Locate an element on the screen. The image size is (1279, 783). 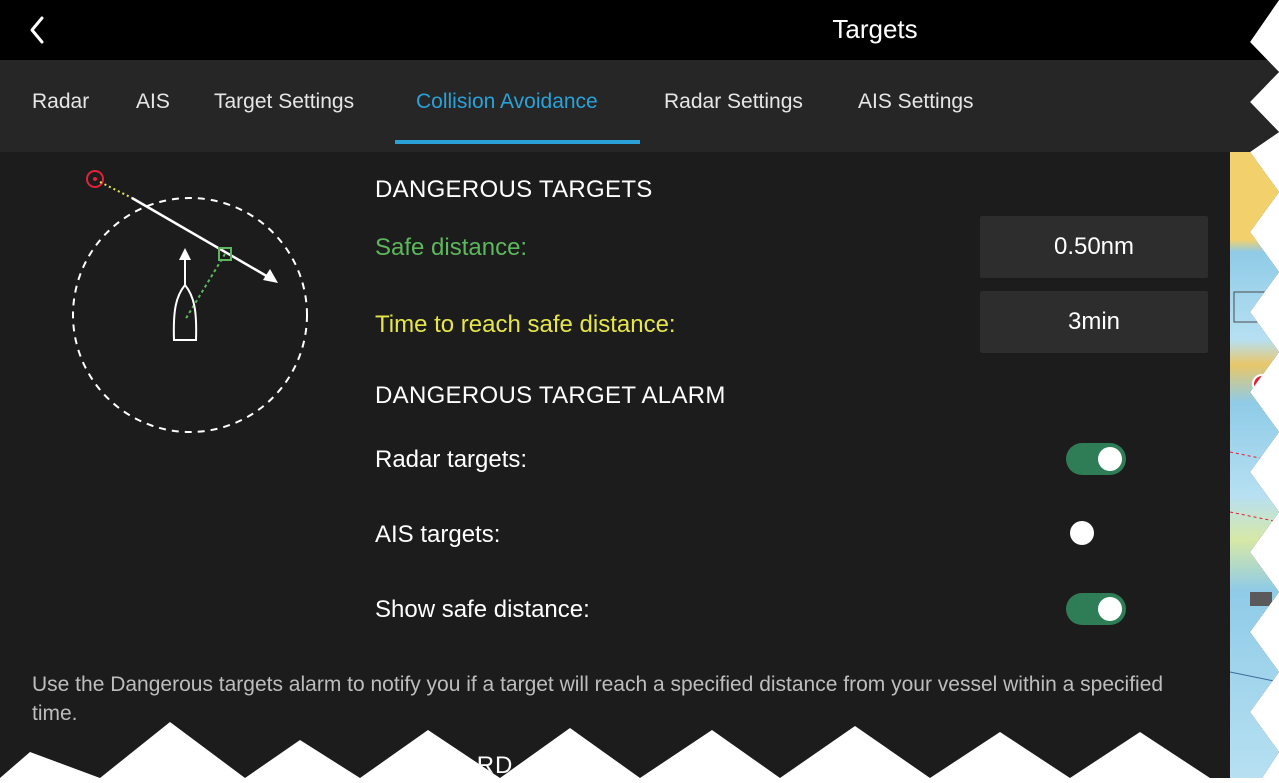
active-tab-indicator is located at coordinates (517, 142).